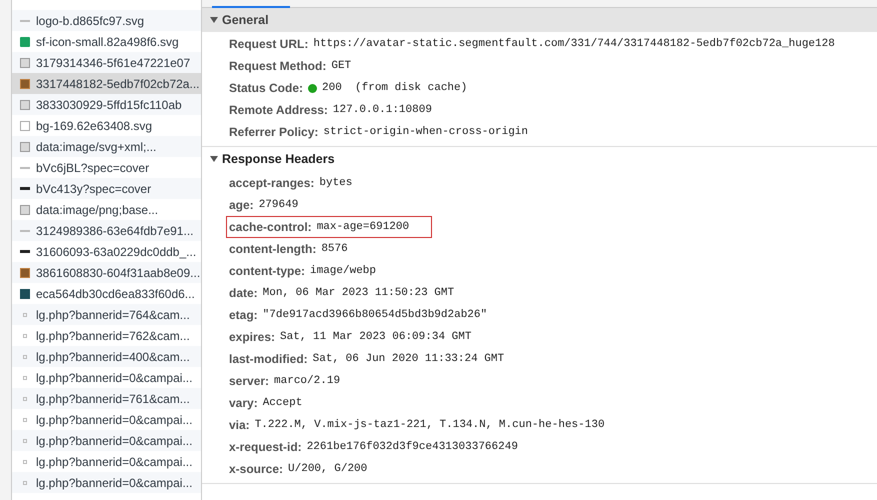  What do you see at coordinates (272, 249) in the screenshot?
I see `header-name: content-length:` at bounding box center [272, 249].